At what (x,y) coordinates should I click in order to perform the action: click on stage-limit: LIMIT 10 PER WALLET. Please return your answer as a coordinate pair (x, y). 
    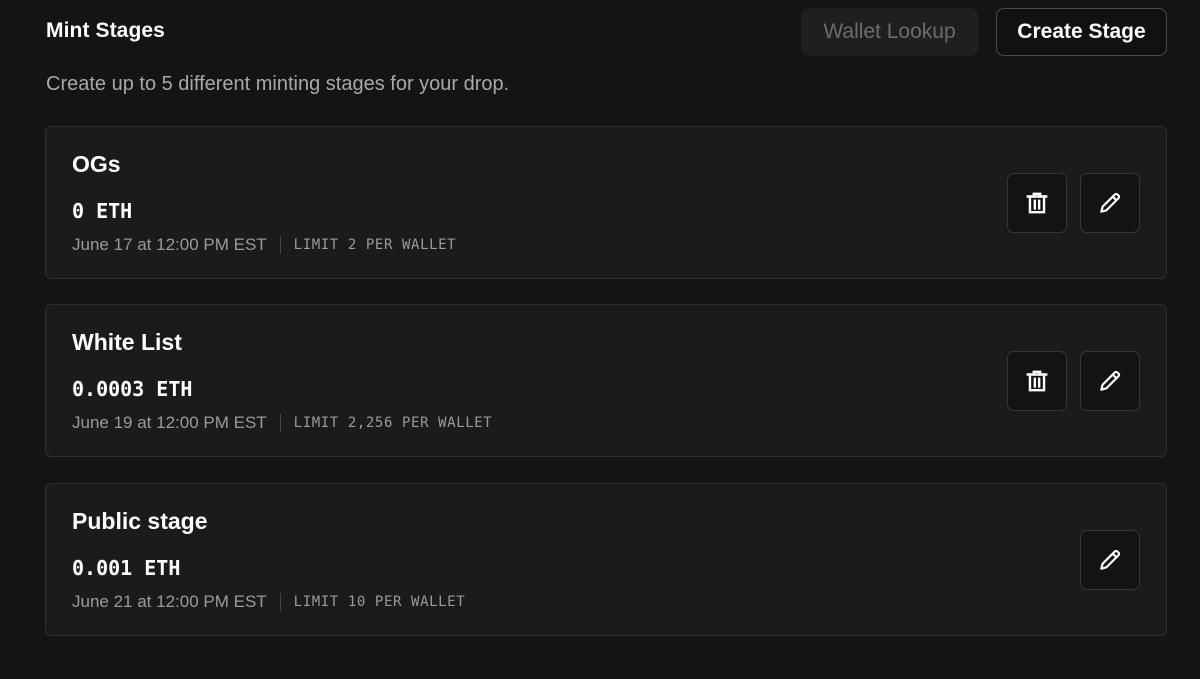
    Looking at the image, I should click on (379, 602).